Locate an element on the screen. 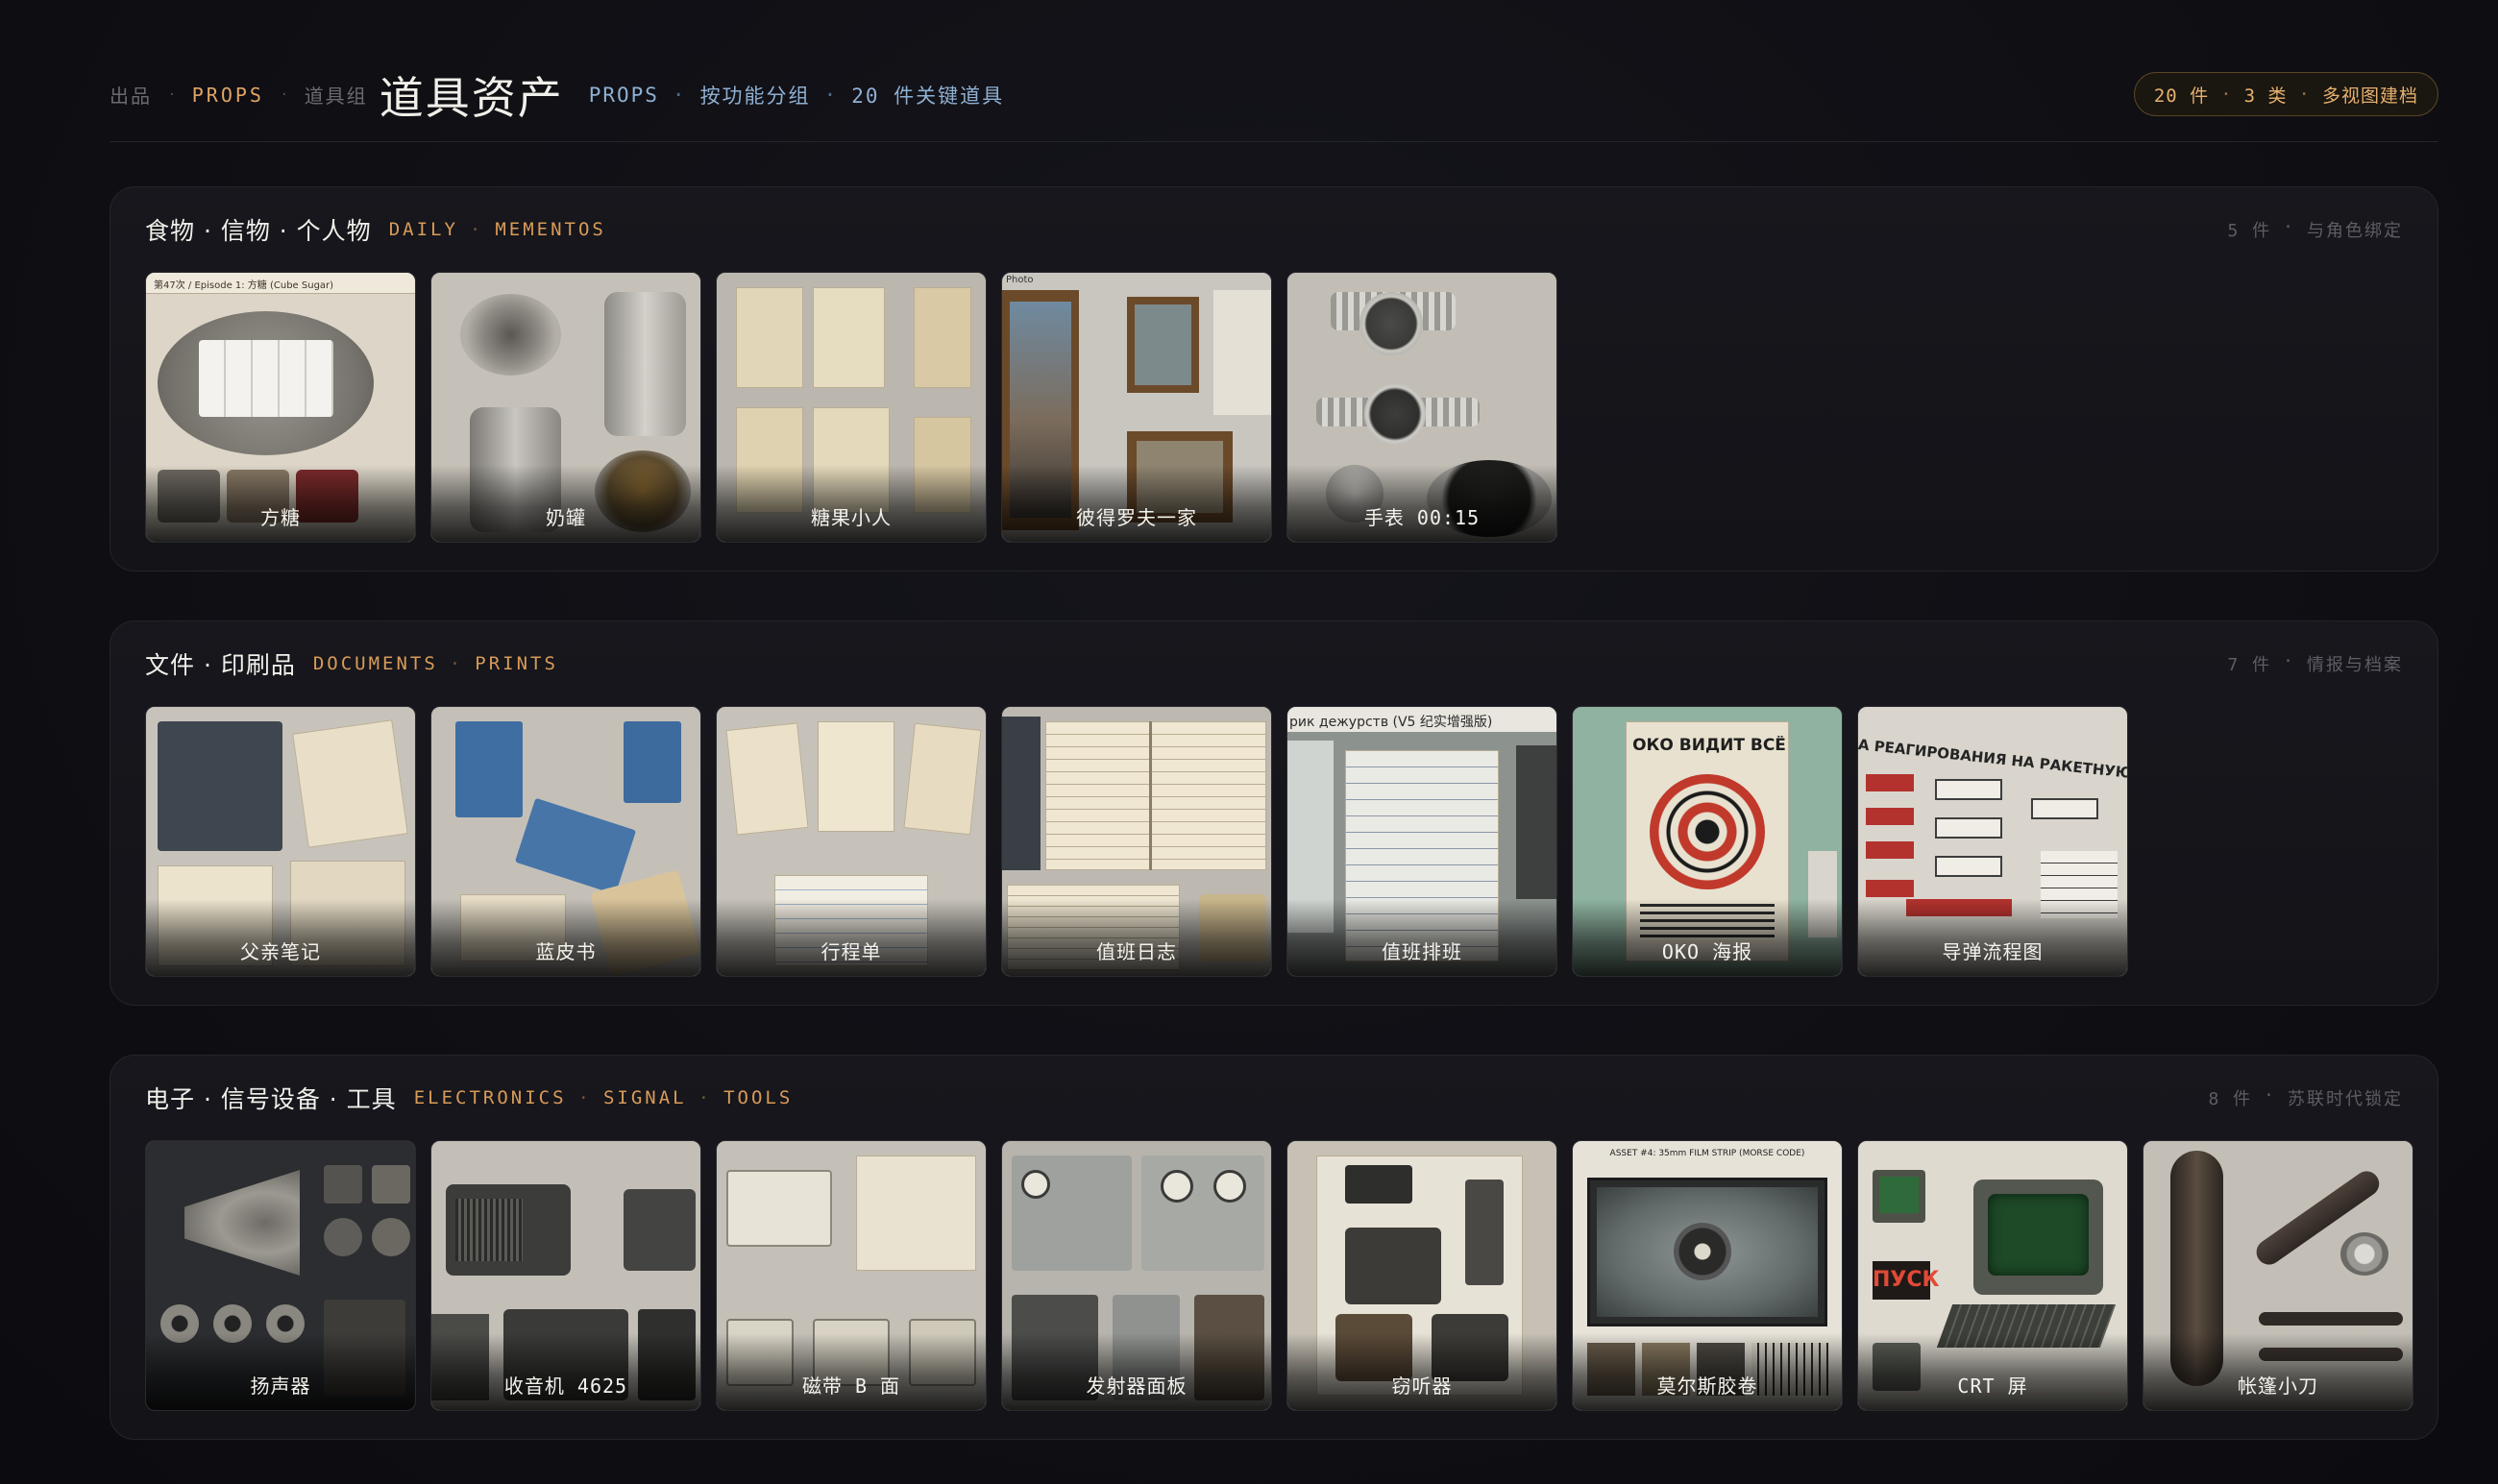 This screenshot has height=1484, width=2498. prop-card-father-notes: 父亲笔记 is located at coordinates (281, 841).